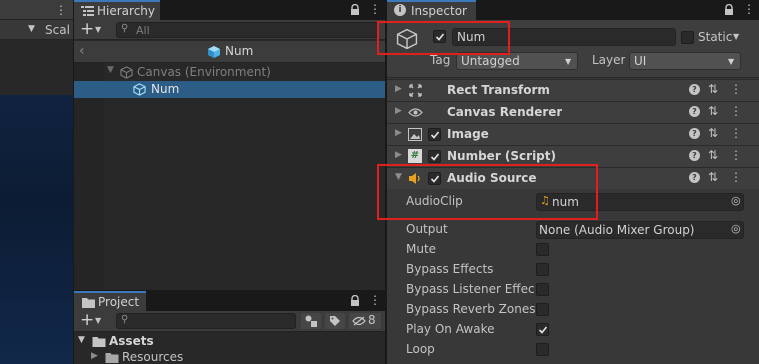  I want to click on inspector-tab-label: Inspector, so click(439, 11).